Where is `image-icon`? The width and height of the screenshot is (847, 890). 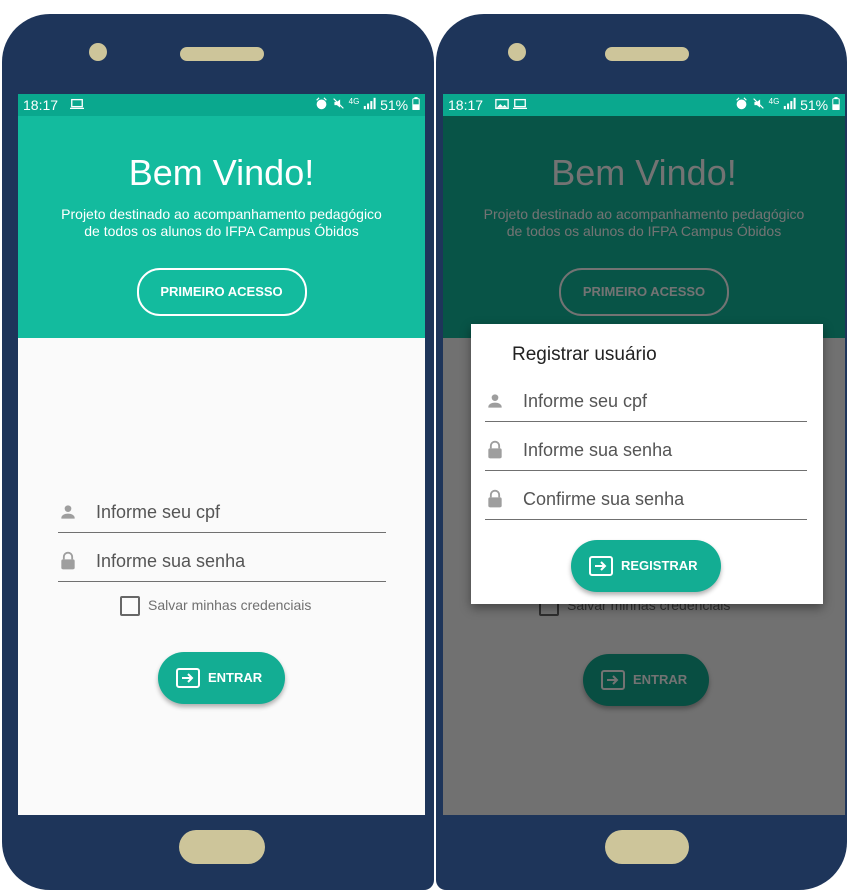
image-icon is located at coordinates (502, 104).